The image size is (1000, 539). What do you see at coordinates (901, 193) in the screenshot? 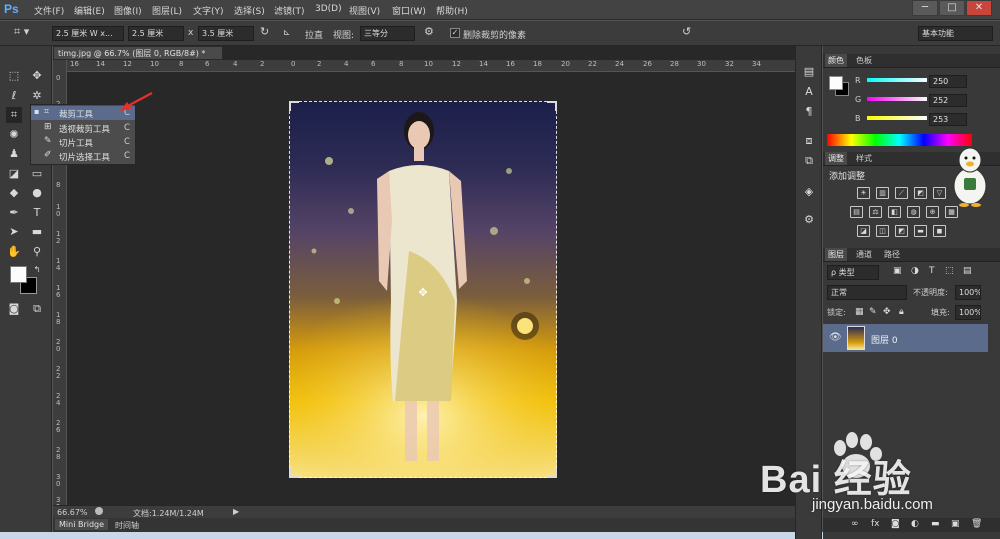
I see `curves-icon: ⟋` at bounding box center [901, 193].